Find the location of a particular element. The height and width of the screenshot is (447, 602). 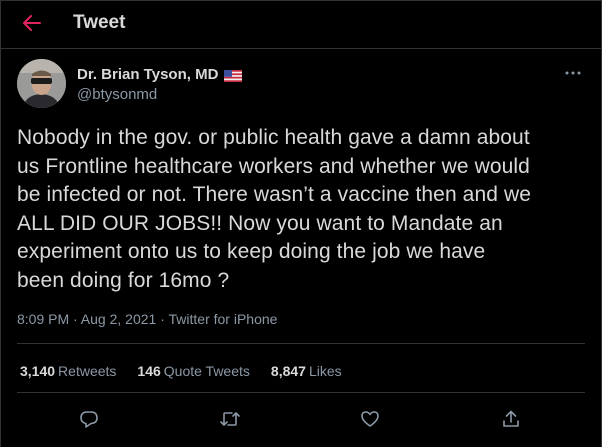

page-title: Tweet is located at coordinates (99, 22).